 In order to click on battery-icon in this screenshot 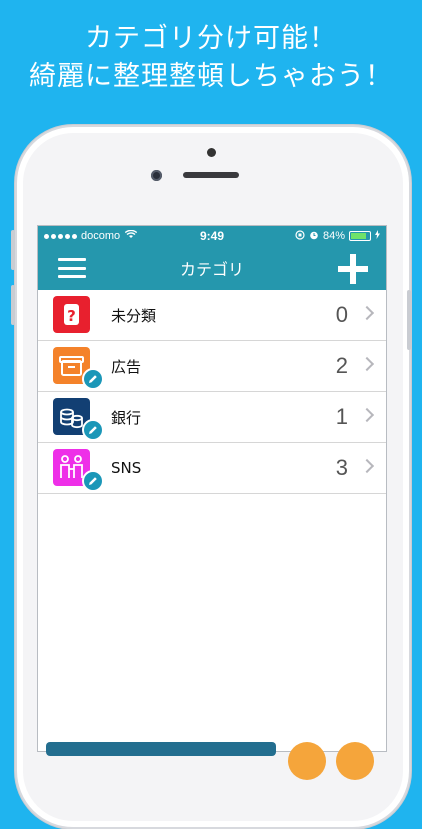, I will do `click(360, 236)`.